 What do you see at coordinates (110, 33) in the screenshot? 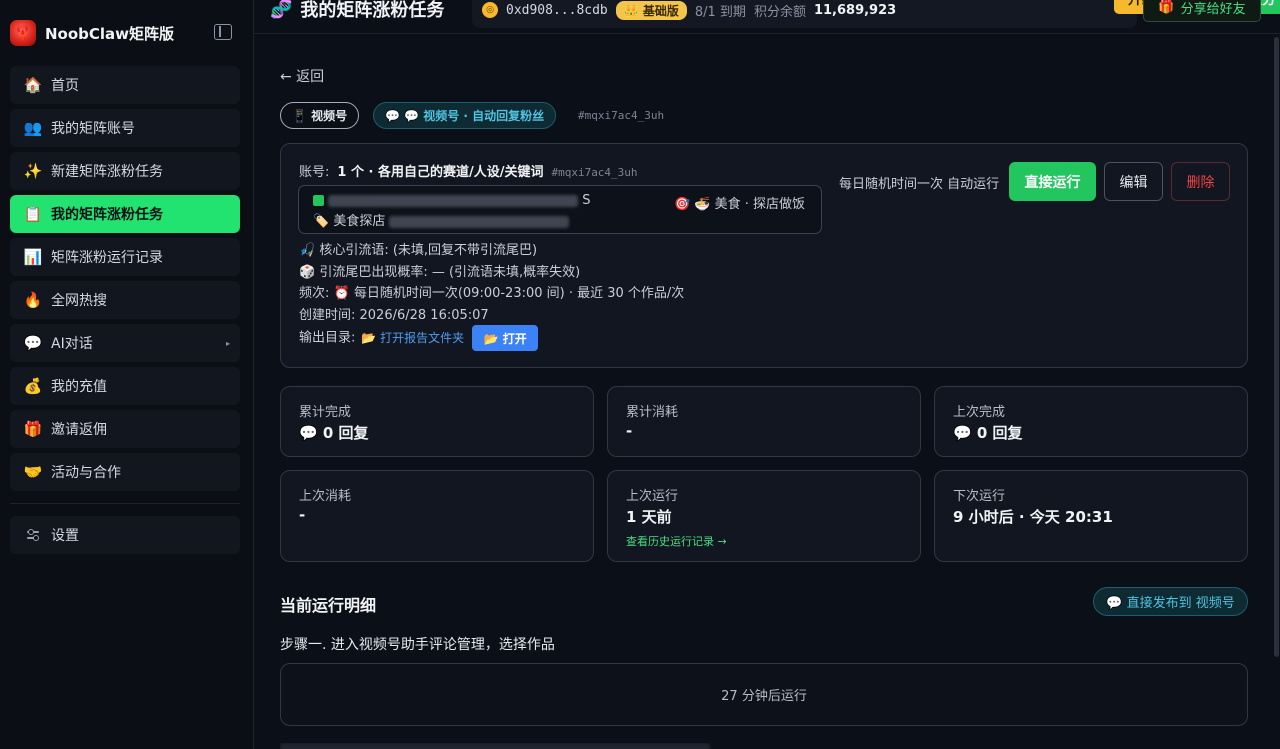
I see `brand-name: NoobClaw矩阵版` at bounding box center [110, 33].